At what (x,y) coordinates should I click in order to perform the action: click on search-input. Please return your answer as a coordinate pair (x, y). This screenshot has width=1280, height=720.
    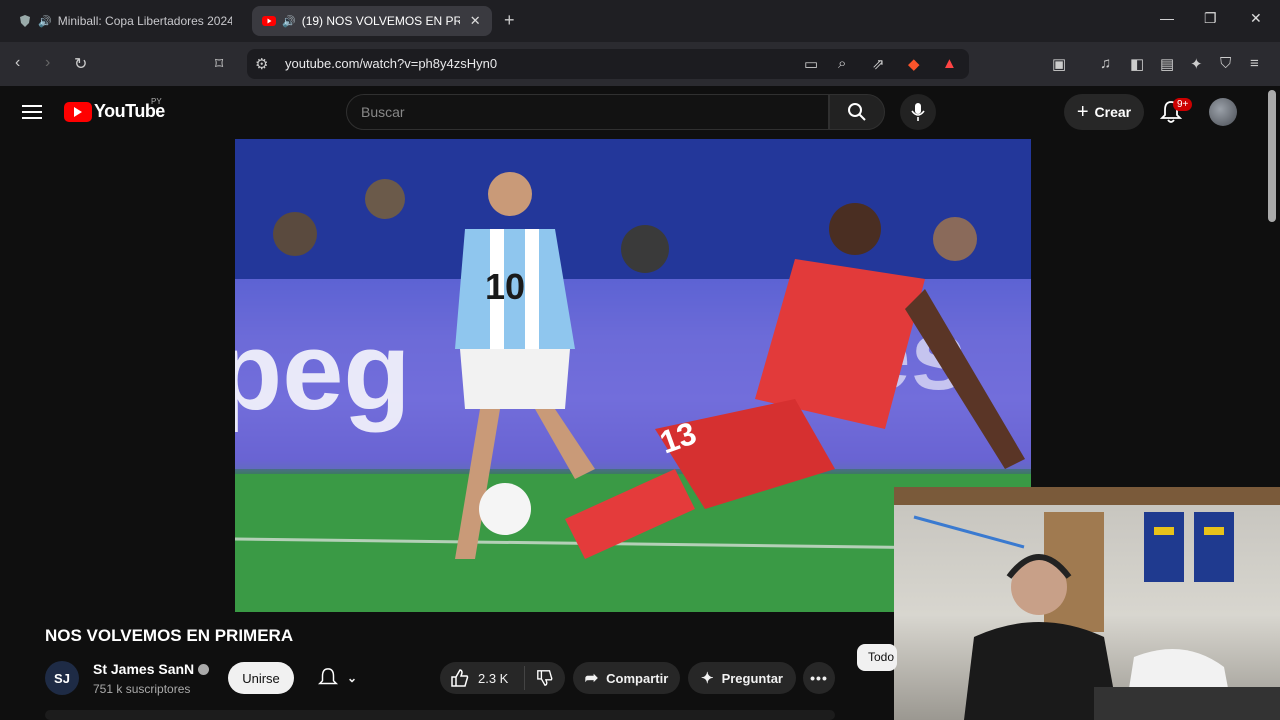
    Looking at the image, I should click on (587, 112).